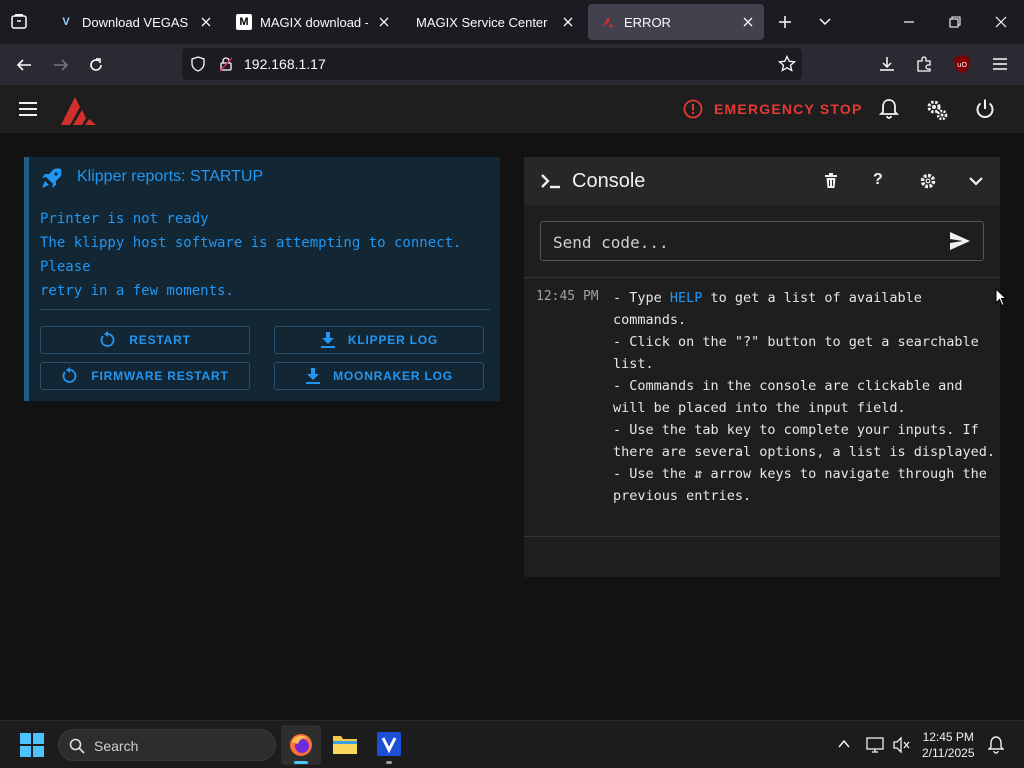  What do you see at coordinates (160, 376) in the screenshot?
I see `firmware-restart-label: FIRMWARE RESTART` at bounding box center [160, 376].